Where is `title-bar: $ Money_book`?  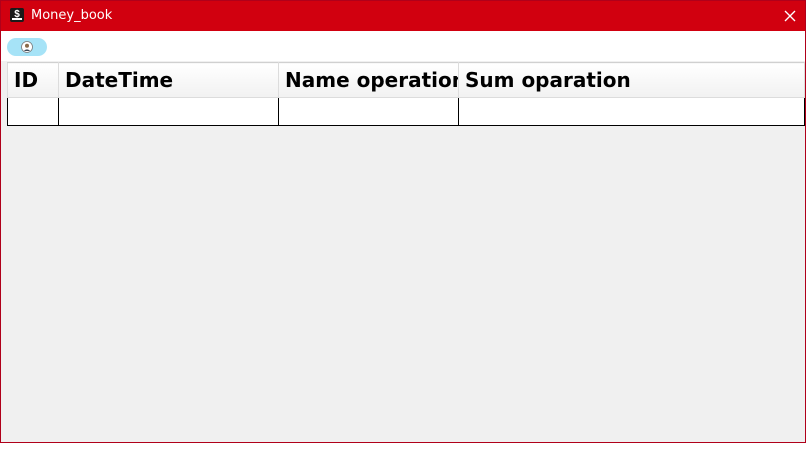 title-bar: $ Money_book is located at coordinates (403, 16).